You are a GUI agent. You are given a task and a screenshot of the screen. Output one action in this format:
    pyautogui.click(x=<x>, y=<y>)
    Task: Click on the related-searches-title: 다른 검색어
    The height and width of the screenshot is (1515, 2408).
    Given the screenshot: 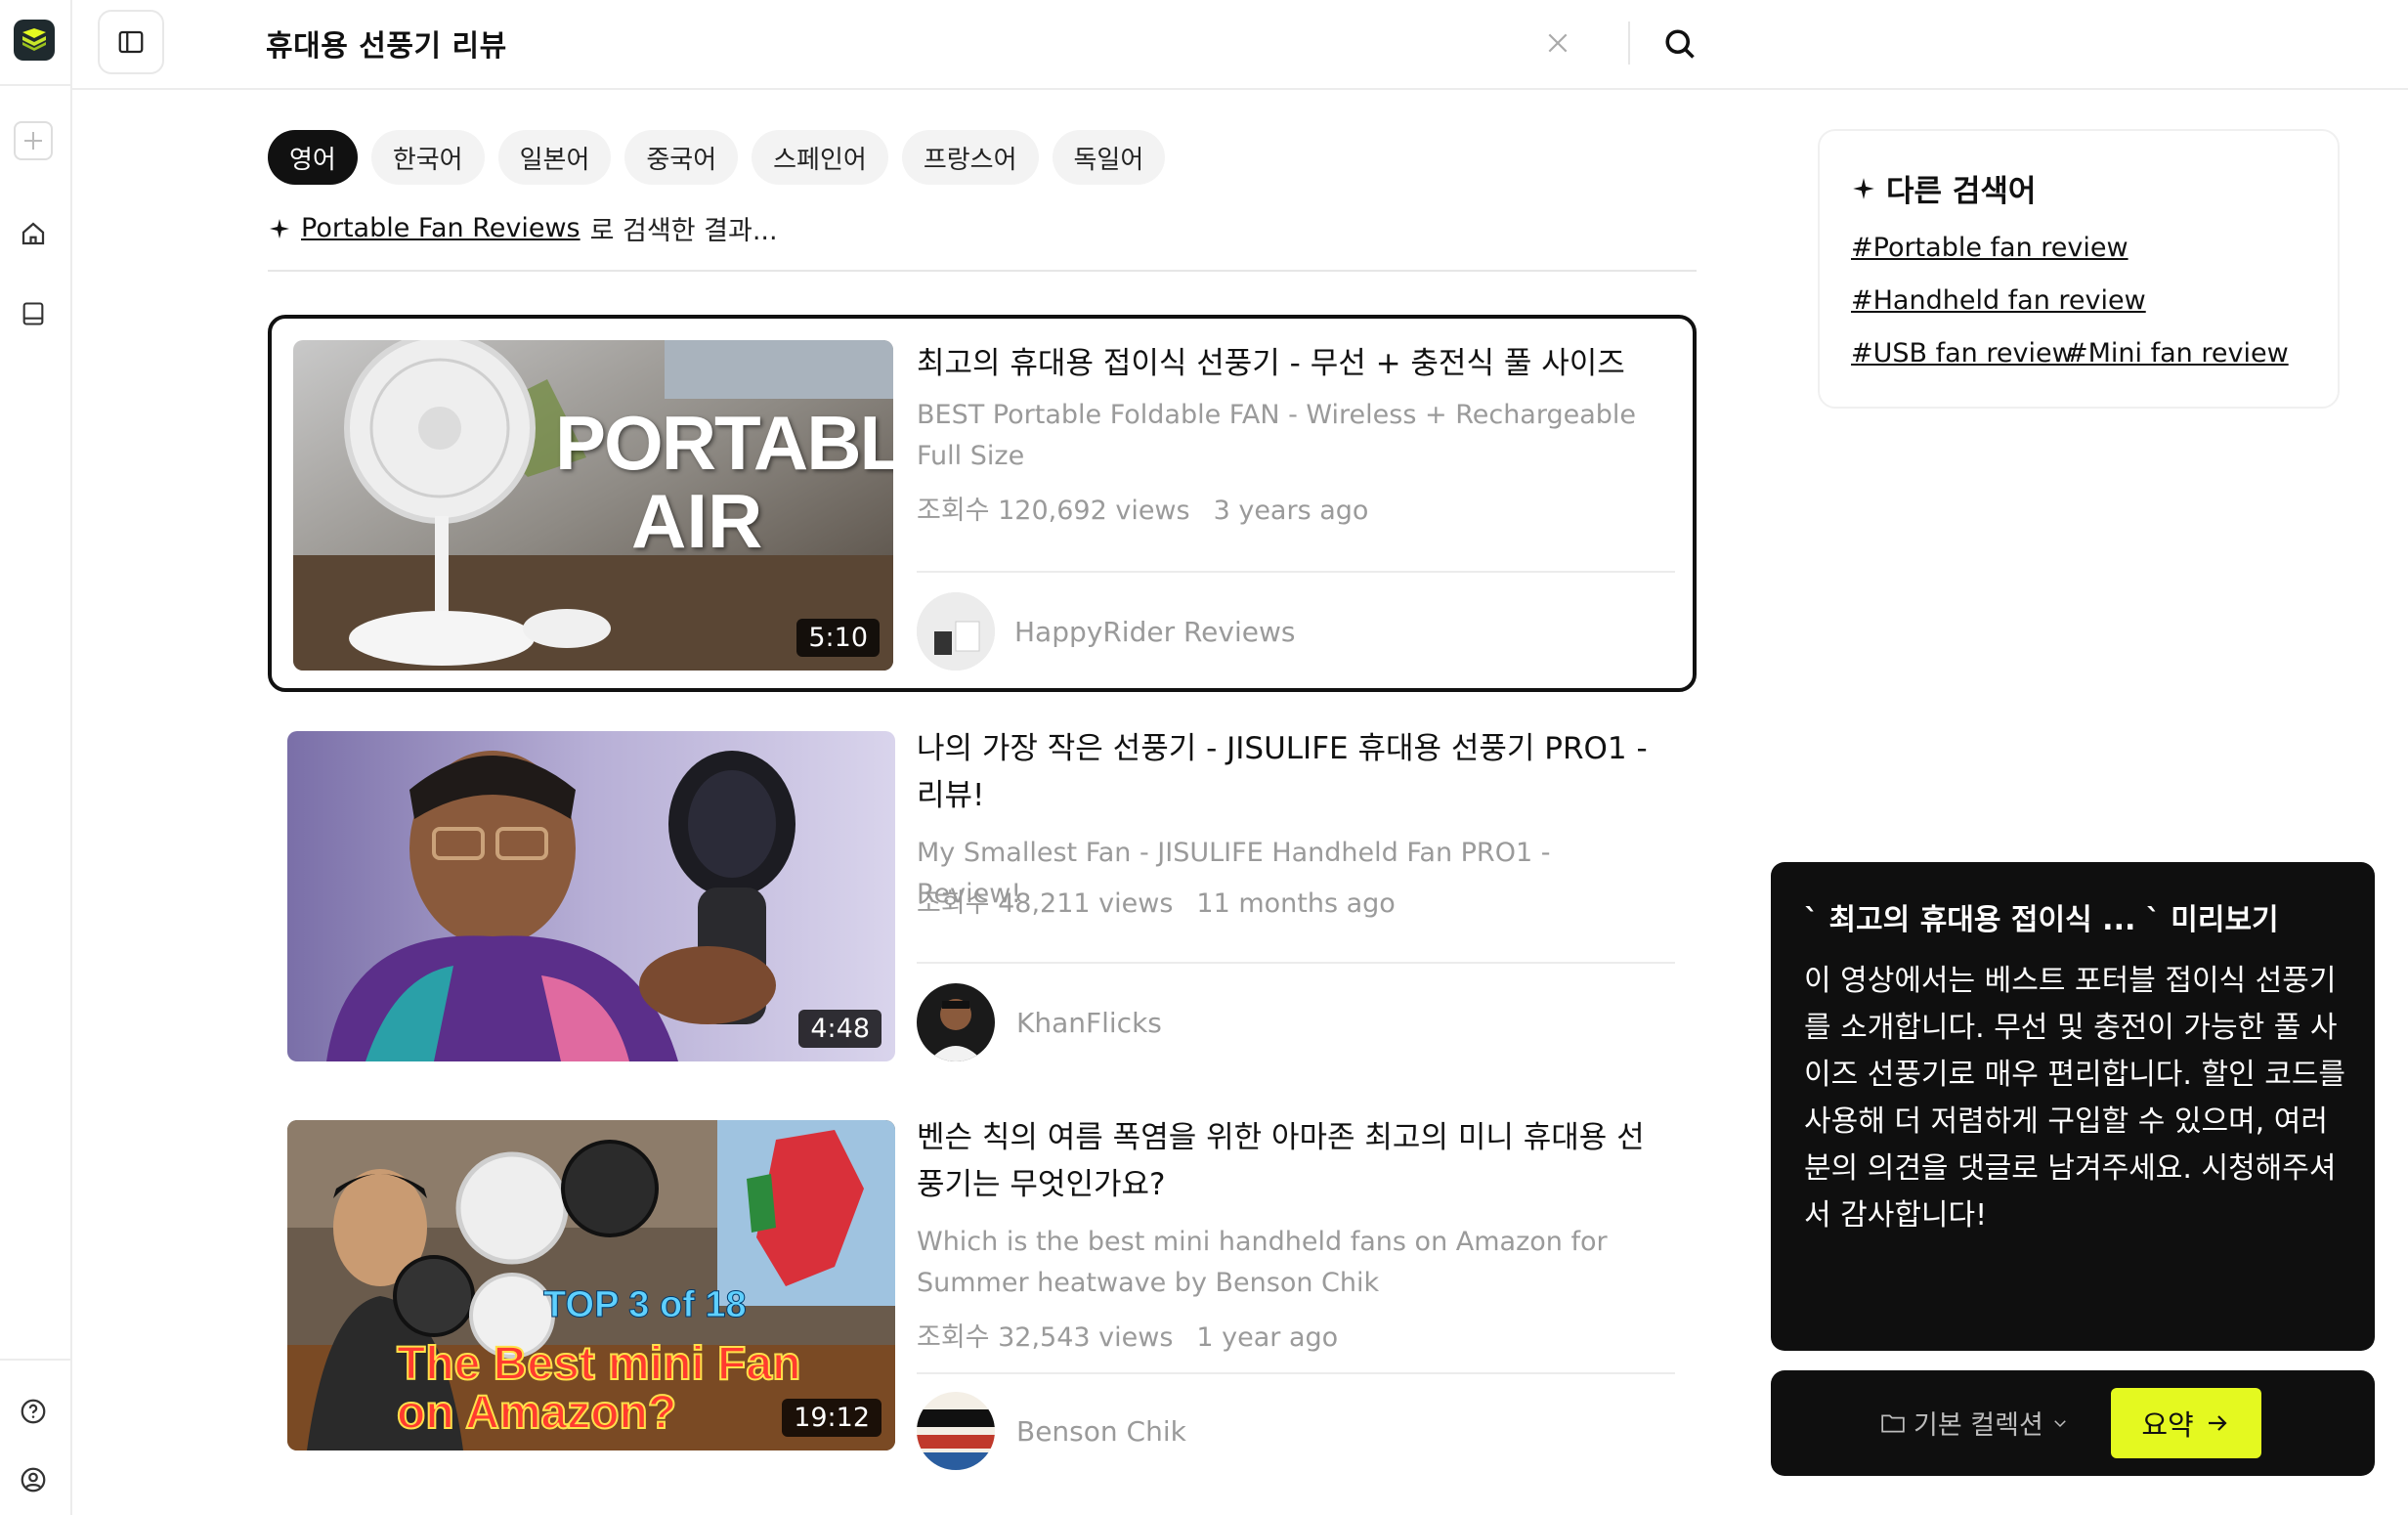 What is the action you would take?
    pyautogui.click(x=1943, y=188)
    